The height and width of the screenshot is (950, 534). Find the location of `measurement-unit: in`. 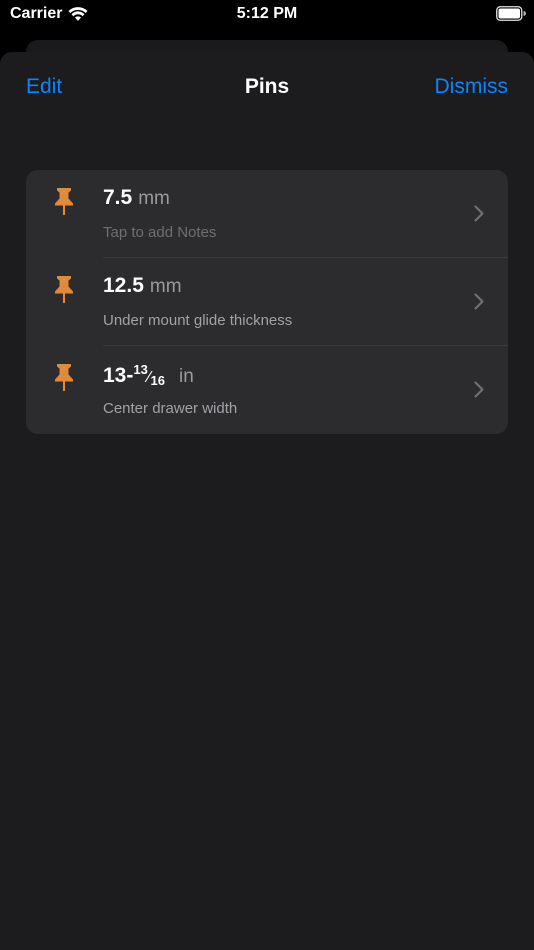

measurement-unit: in is located at coordinates (186, 376).